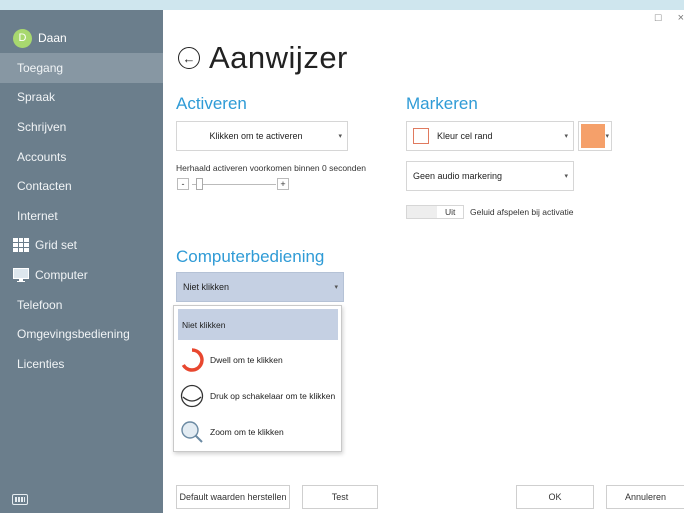  What do you see at coordinates (81, 68) in the screenshot?
I see `sidebar-item-toegang: Toegang` at bounding box center [81, 68].